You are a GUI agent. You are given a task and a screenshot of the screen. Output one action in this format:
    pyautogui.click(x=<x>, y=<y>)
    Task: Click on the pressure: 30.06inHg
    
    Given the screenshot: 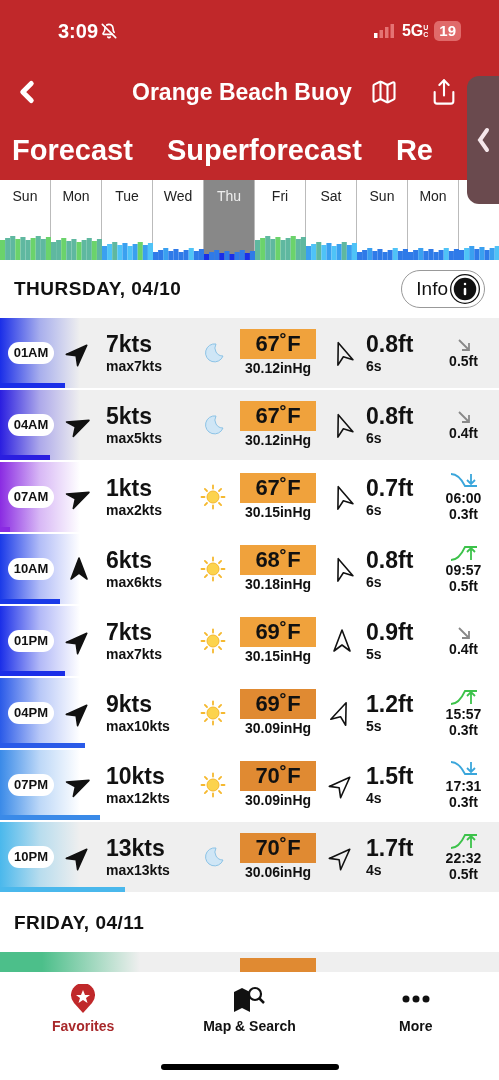 What is the action you would take?
    pyautogui.click(x=278, y=872)
    